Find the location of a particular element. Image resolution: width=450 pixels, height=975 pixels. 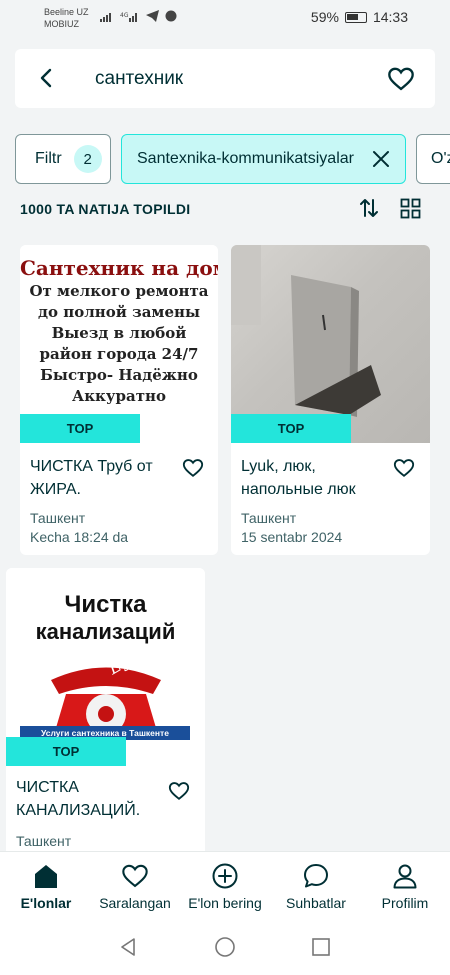

listing-title: Lyuk, люк, напольные люк is located at coordinates (316, 478).